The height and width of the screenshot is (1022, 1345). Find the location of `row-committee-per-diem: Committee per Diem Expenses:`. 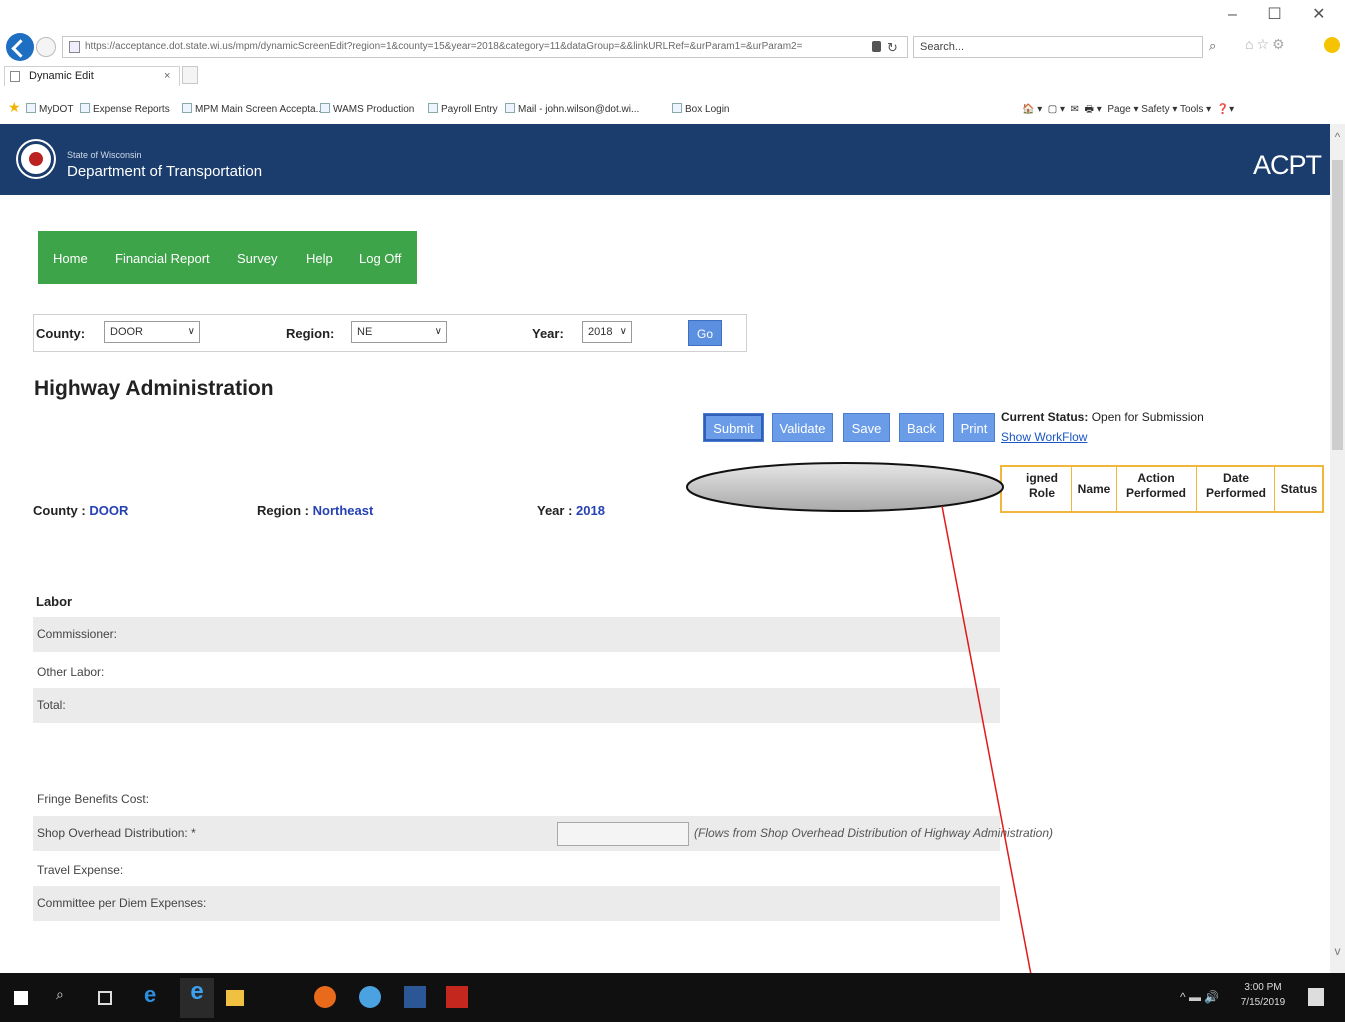

row-committee-per-diem: Committee per Diem Expenses: is located at coordinates (516, 903).